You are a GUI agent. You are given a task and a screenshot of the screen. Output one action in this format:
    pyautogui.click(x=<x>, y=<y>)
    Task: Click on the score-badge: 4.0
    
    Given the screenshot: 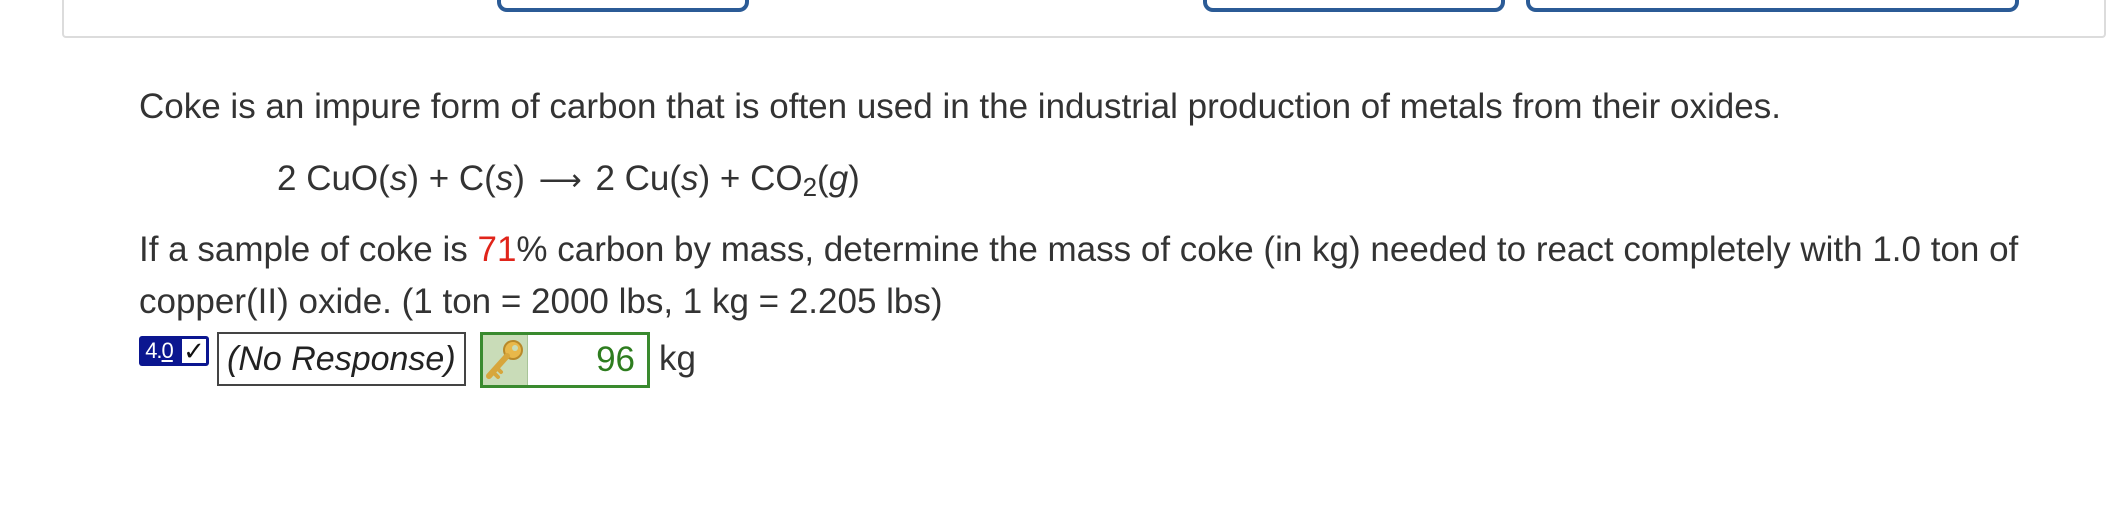 What is the action you would take?
    pyautogui.click(x=159, y=351)
    